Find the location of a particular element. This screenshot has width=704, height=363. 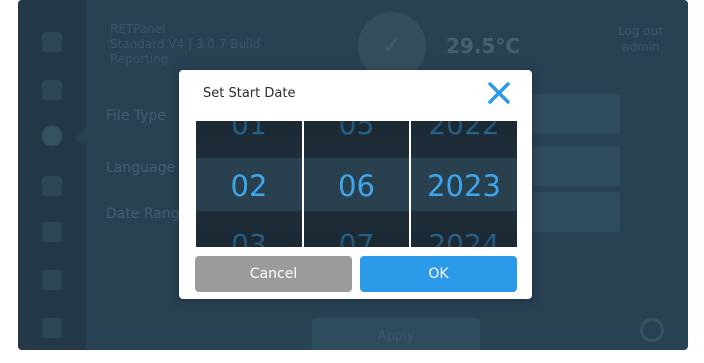

month-picker: 05 06 07 is located at coordinates (356, 184).